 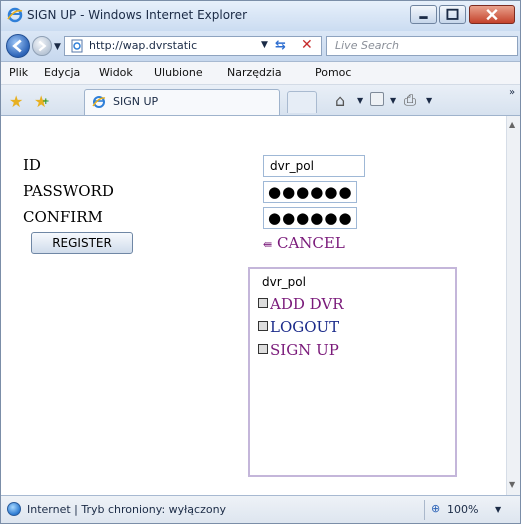 I want to click on register-label: REGISTER, so click(x=82, y=243).